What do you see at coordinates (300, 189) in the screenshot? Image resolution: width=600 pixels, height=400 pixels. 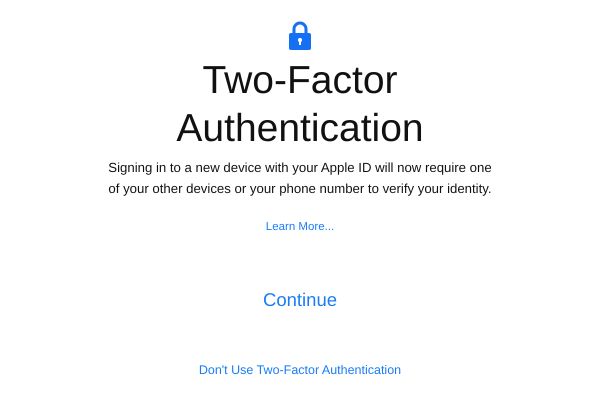 I see `description-text: of your other devices or your phone number to verify your identity.` at bounding box center [300, 189].